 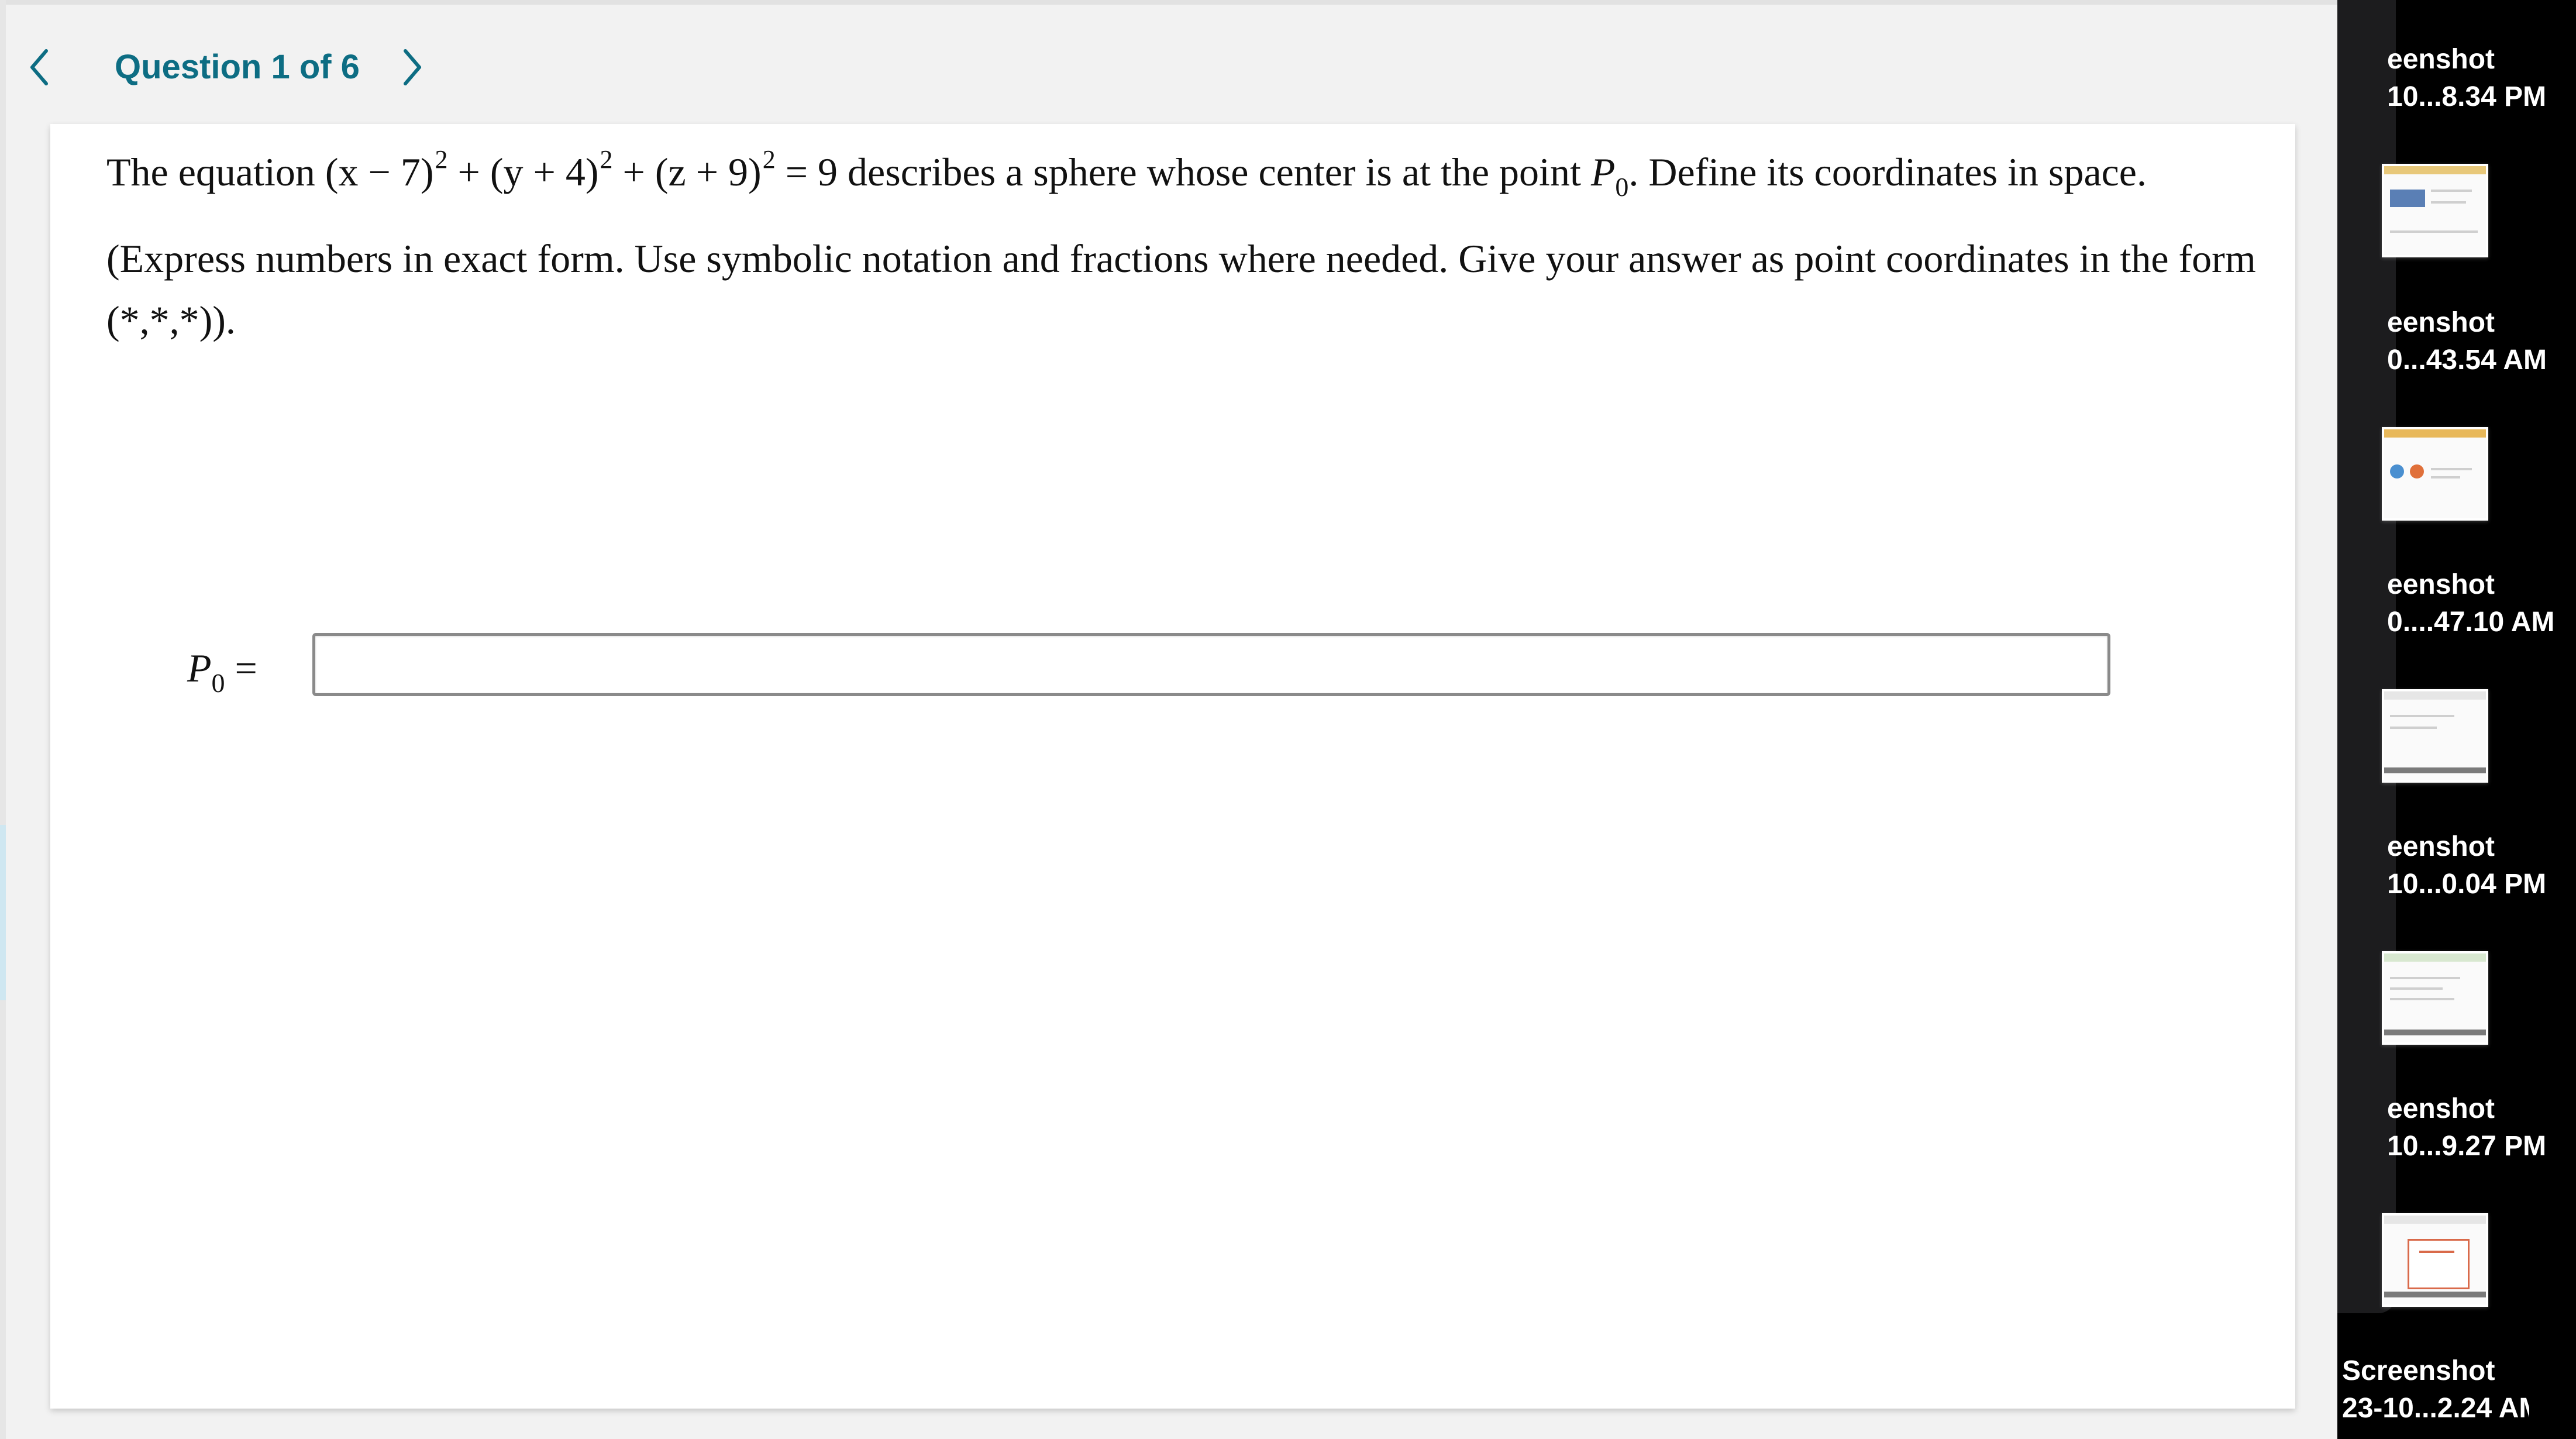 I want to click on point-symbol: P, so click(x=1603, y=172).